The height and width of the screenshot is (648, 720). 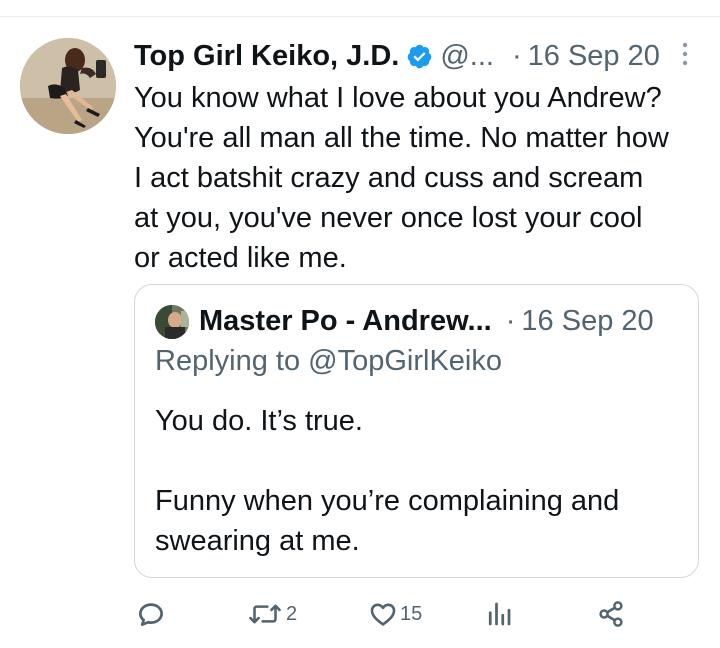 I want to click on replying-to-label: Replying to @TopGirlKeiko, so click(x=328, y=361).